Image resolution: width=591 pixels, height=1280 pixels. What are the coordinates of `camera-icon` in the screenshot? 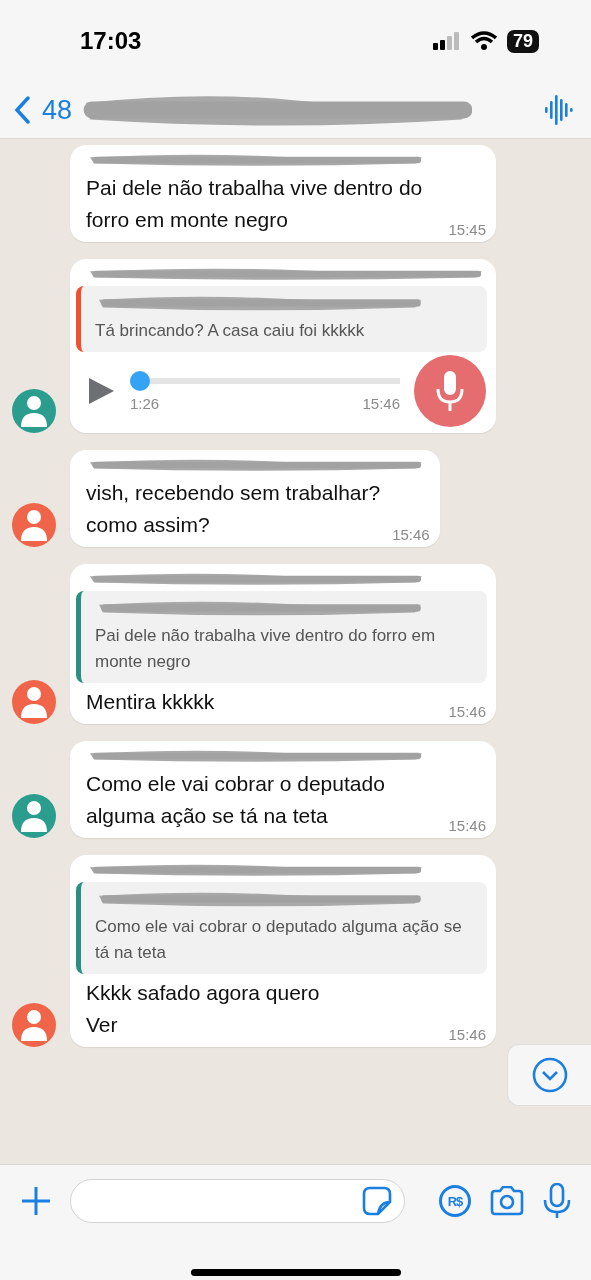 It's located at (507, 1201).